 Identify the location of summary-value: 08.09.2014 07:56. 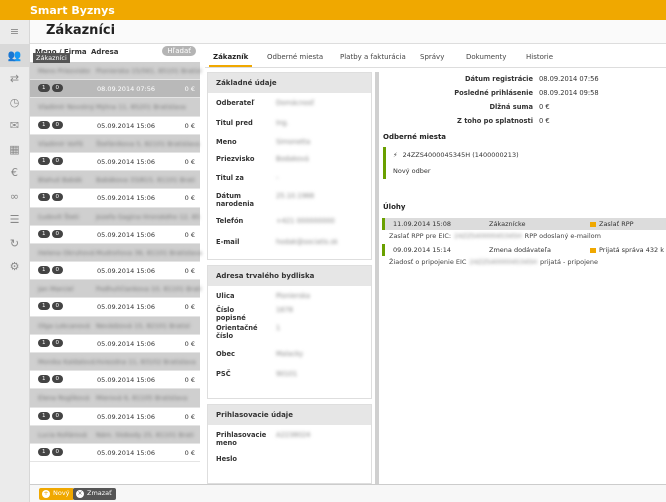
(569, 79).